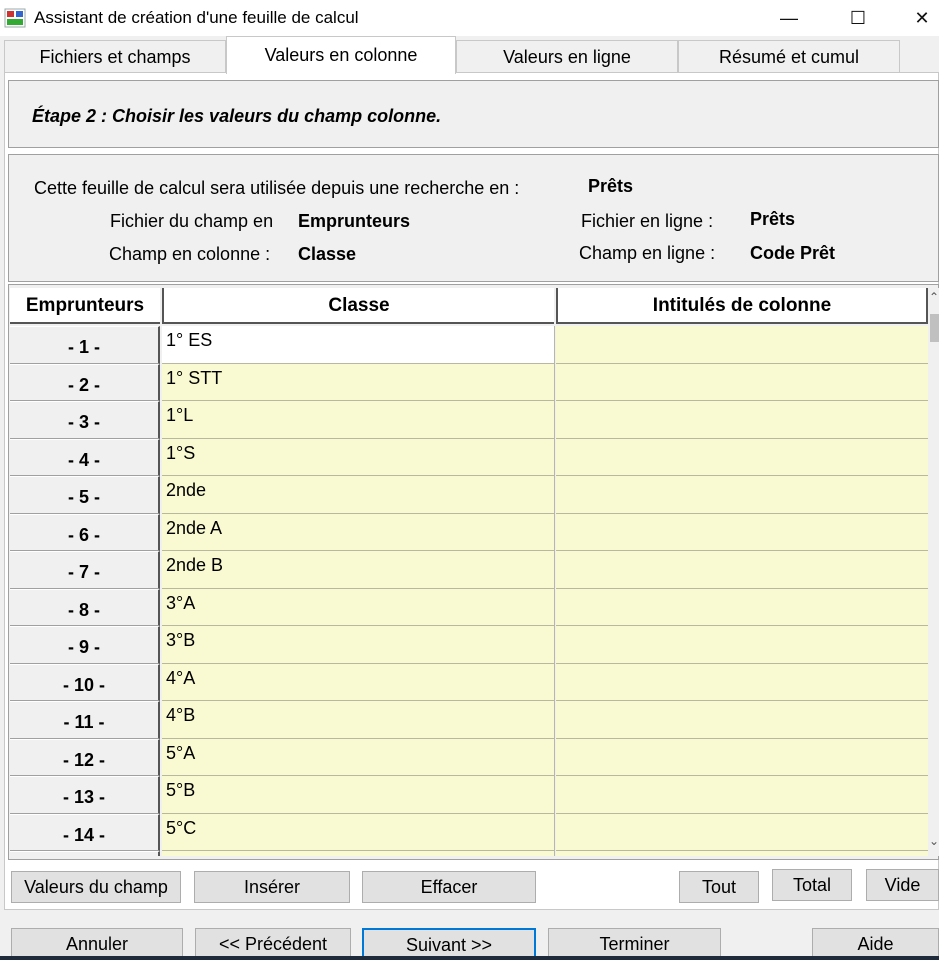  What do you see at coordinates (358, 420) in the screenshot?
I see `cell-classe: 1°L` at bounding box center [358, 420].